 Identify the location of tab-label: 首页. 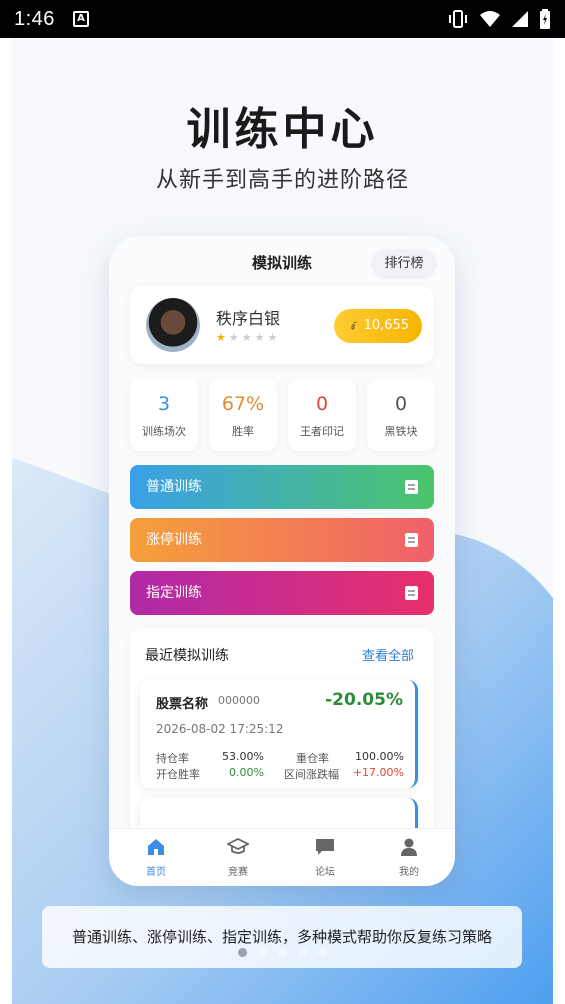
(156, 872).